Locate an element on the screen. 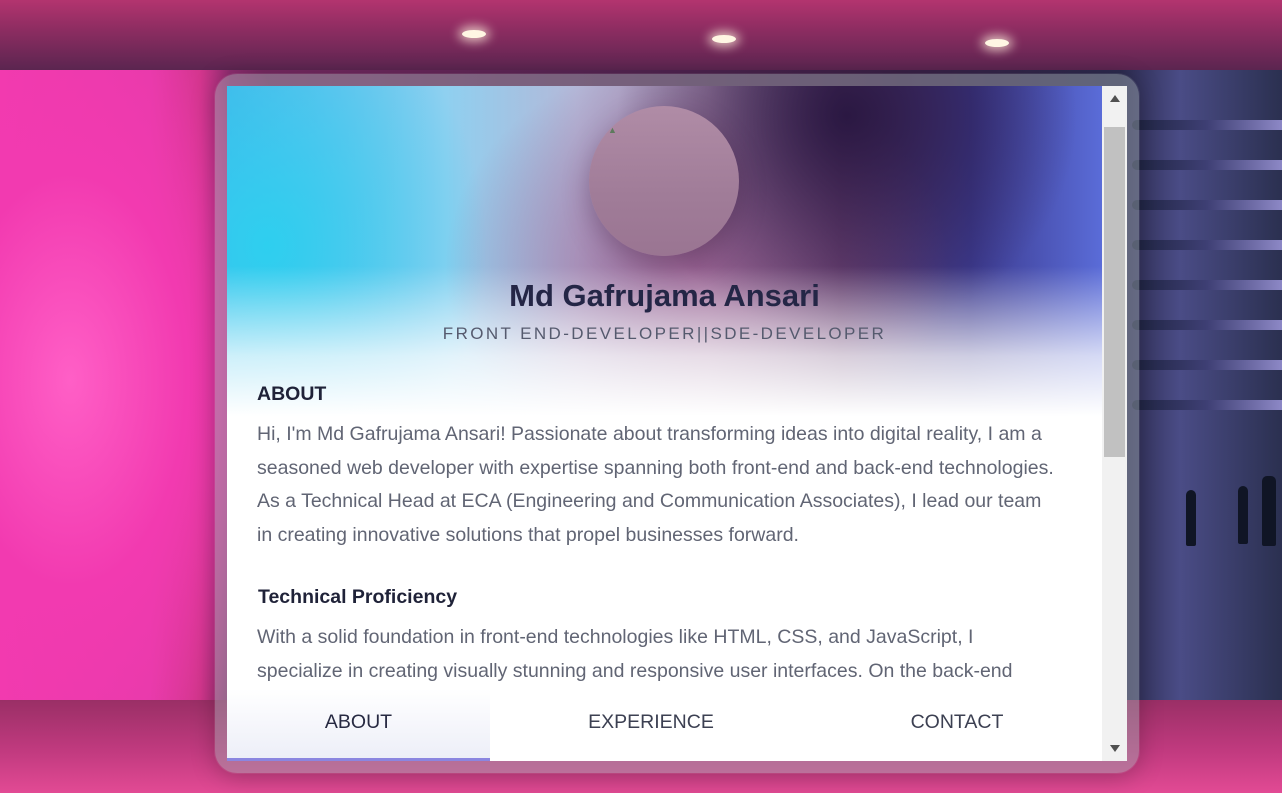  broken-image-icon: ▲ is located at coordinates (612, 130).